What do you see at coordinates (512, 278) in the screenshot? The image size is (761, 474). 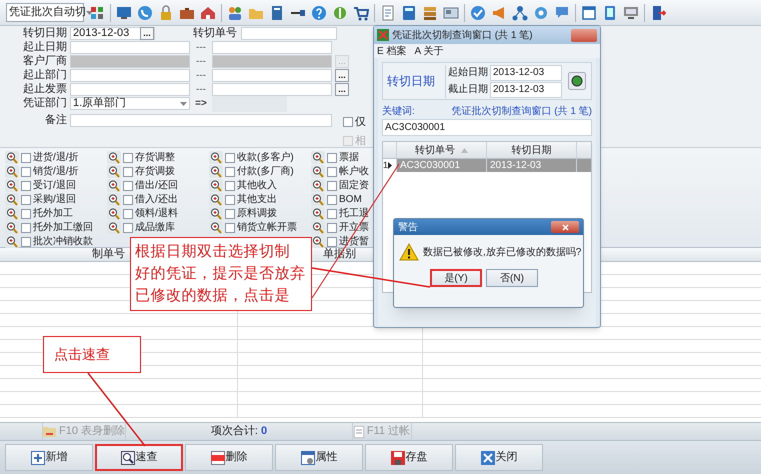 I see `dialog-button: 否(N)` at bounding box center [512, 278].